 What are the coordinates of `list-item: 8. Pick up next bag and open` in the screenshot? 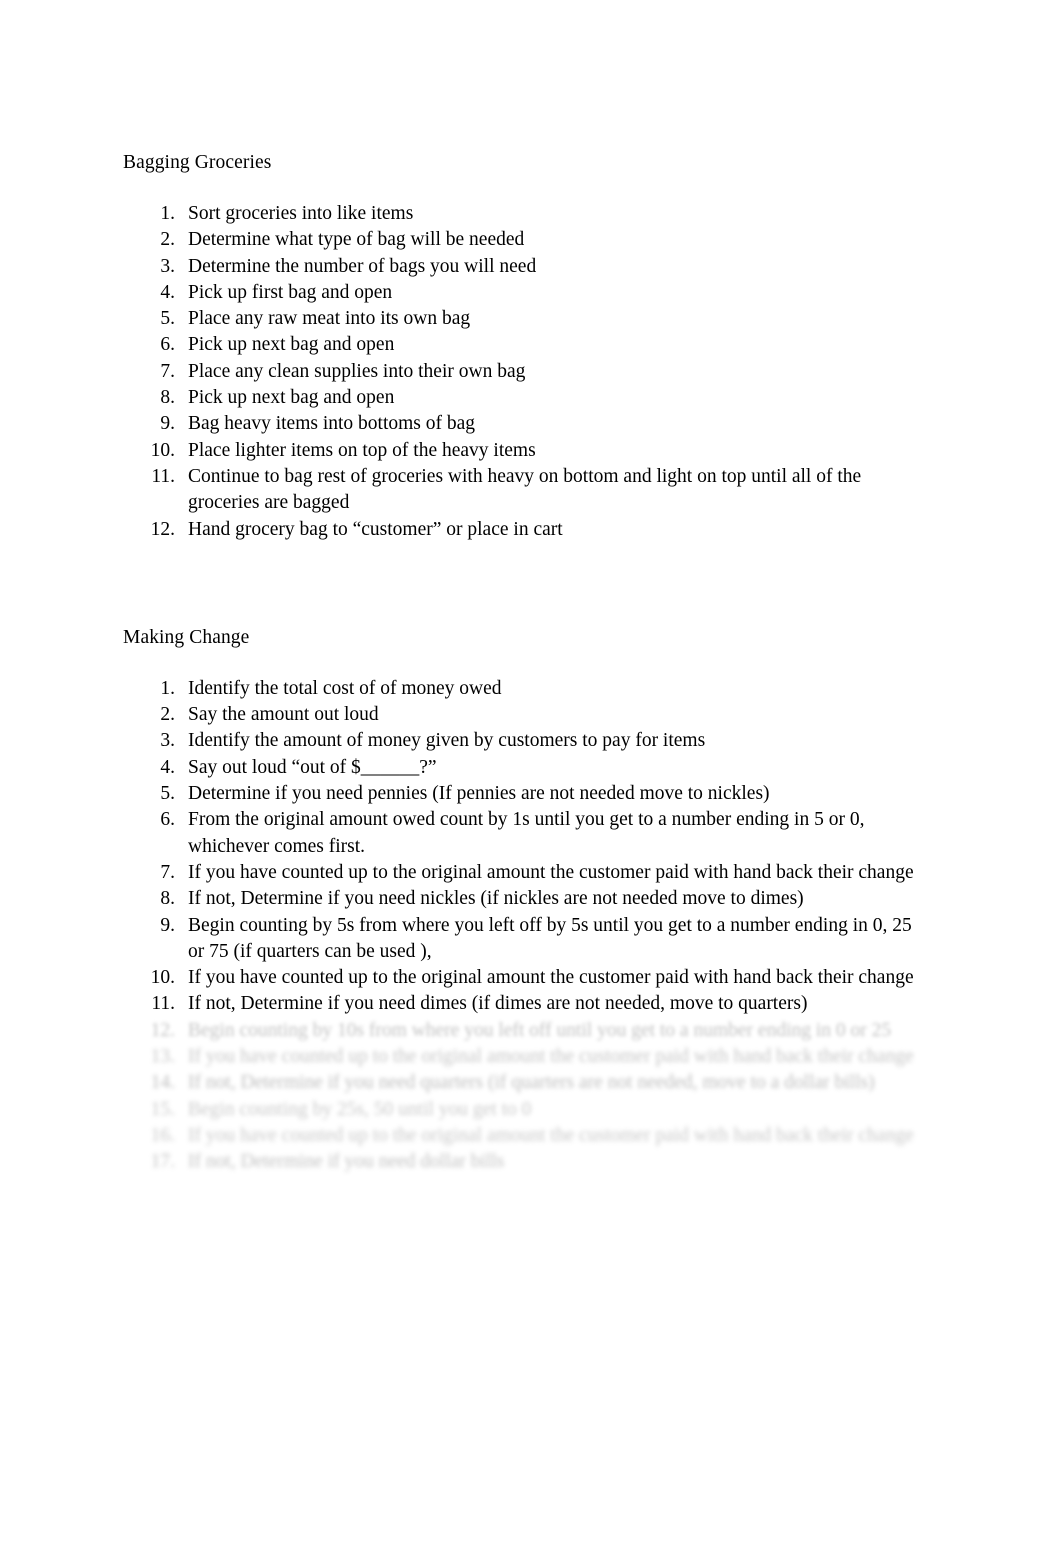 It's located at (523, 398).